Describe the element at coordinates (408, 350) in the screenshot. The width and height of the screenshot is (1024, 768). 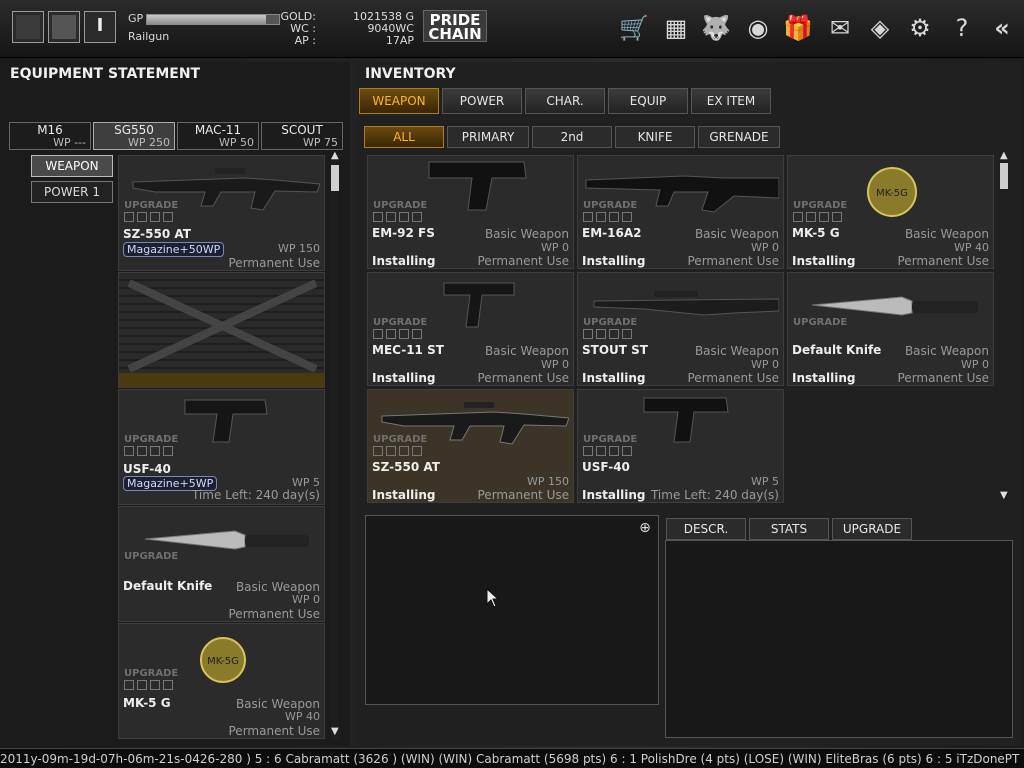
I see `item-name: MEC-11 ST` at that location.